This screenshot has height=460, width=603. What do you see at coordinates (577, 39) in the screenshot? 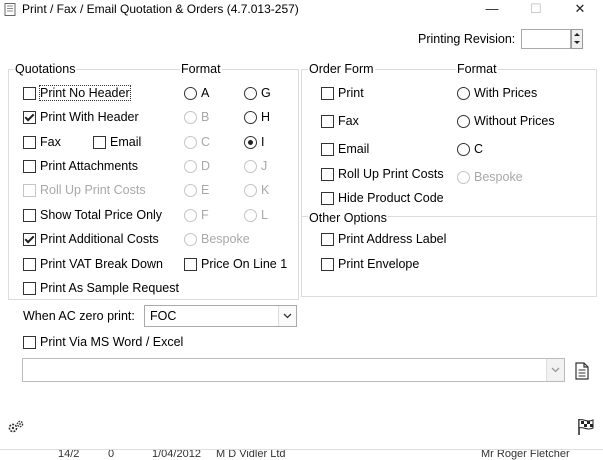
I see `printing-revision-spinner` at bounding box center [577, 39].